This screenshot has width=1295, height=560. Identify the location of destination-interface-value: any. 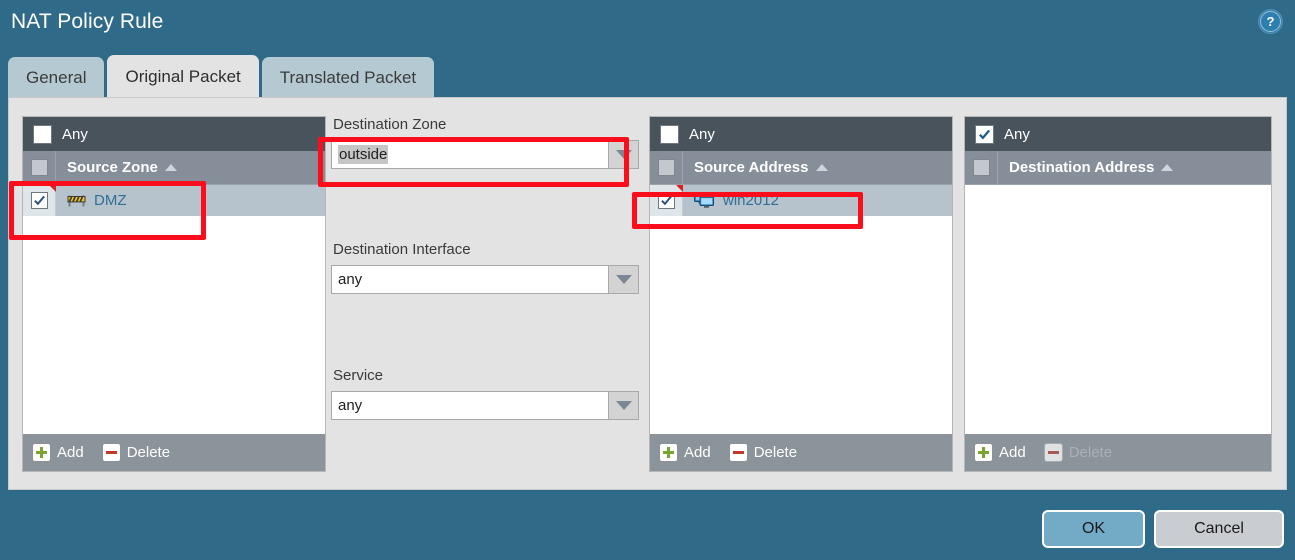
(350, 279).